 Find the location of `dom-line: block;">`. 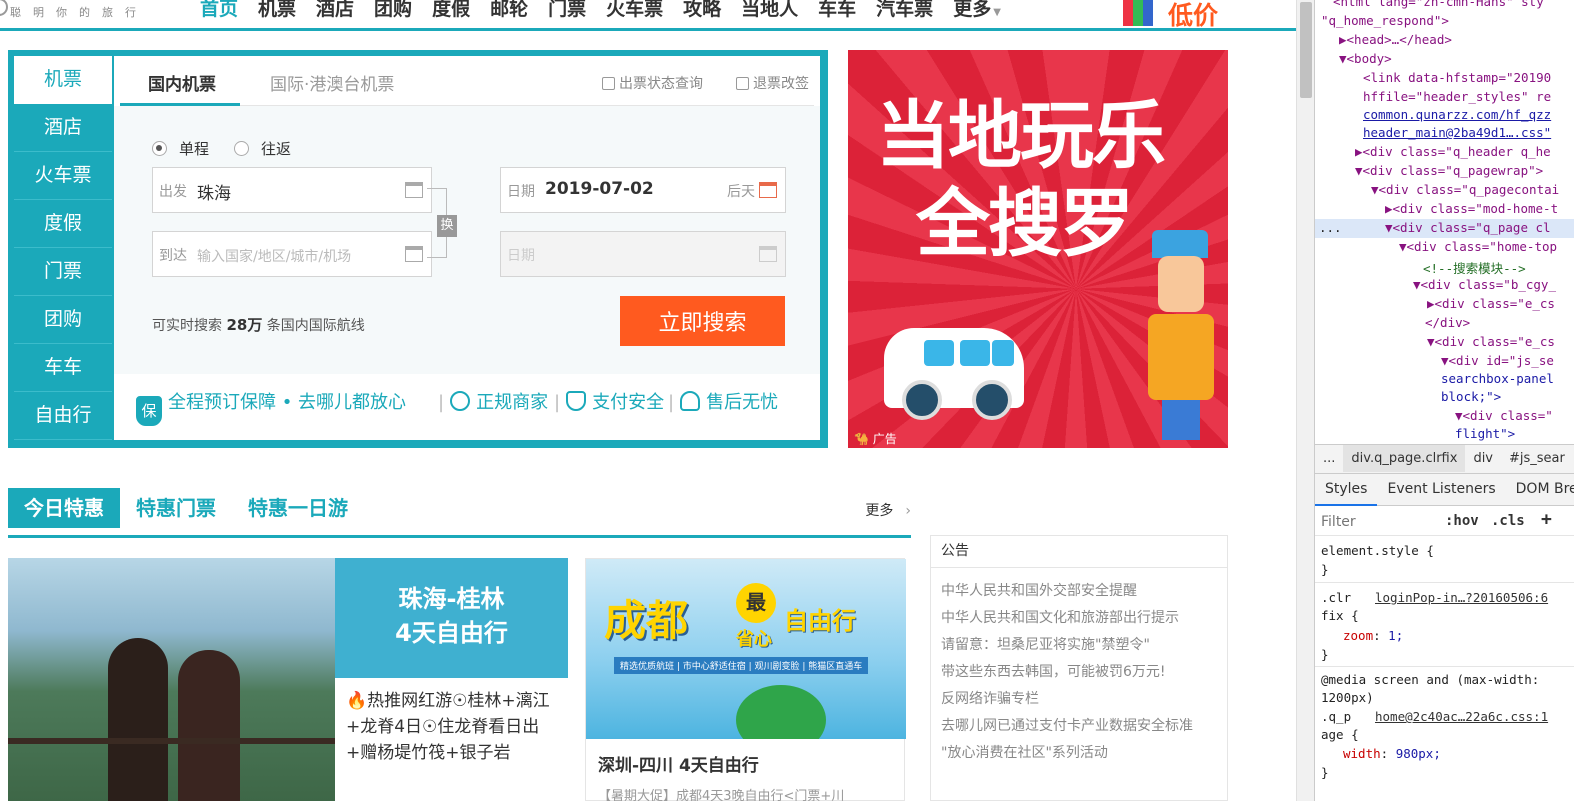

dom-line: block;"> is located at coordinates (1471, 396).